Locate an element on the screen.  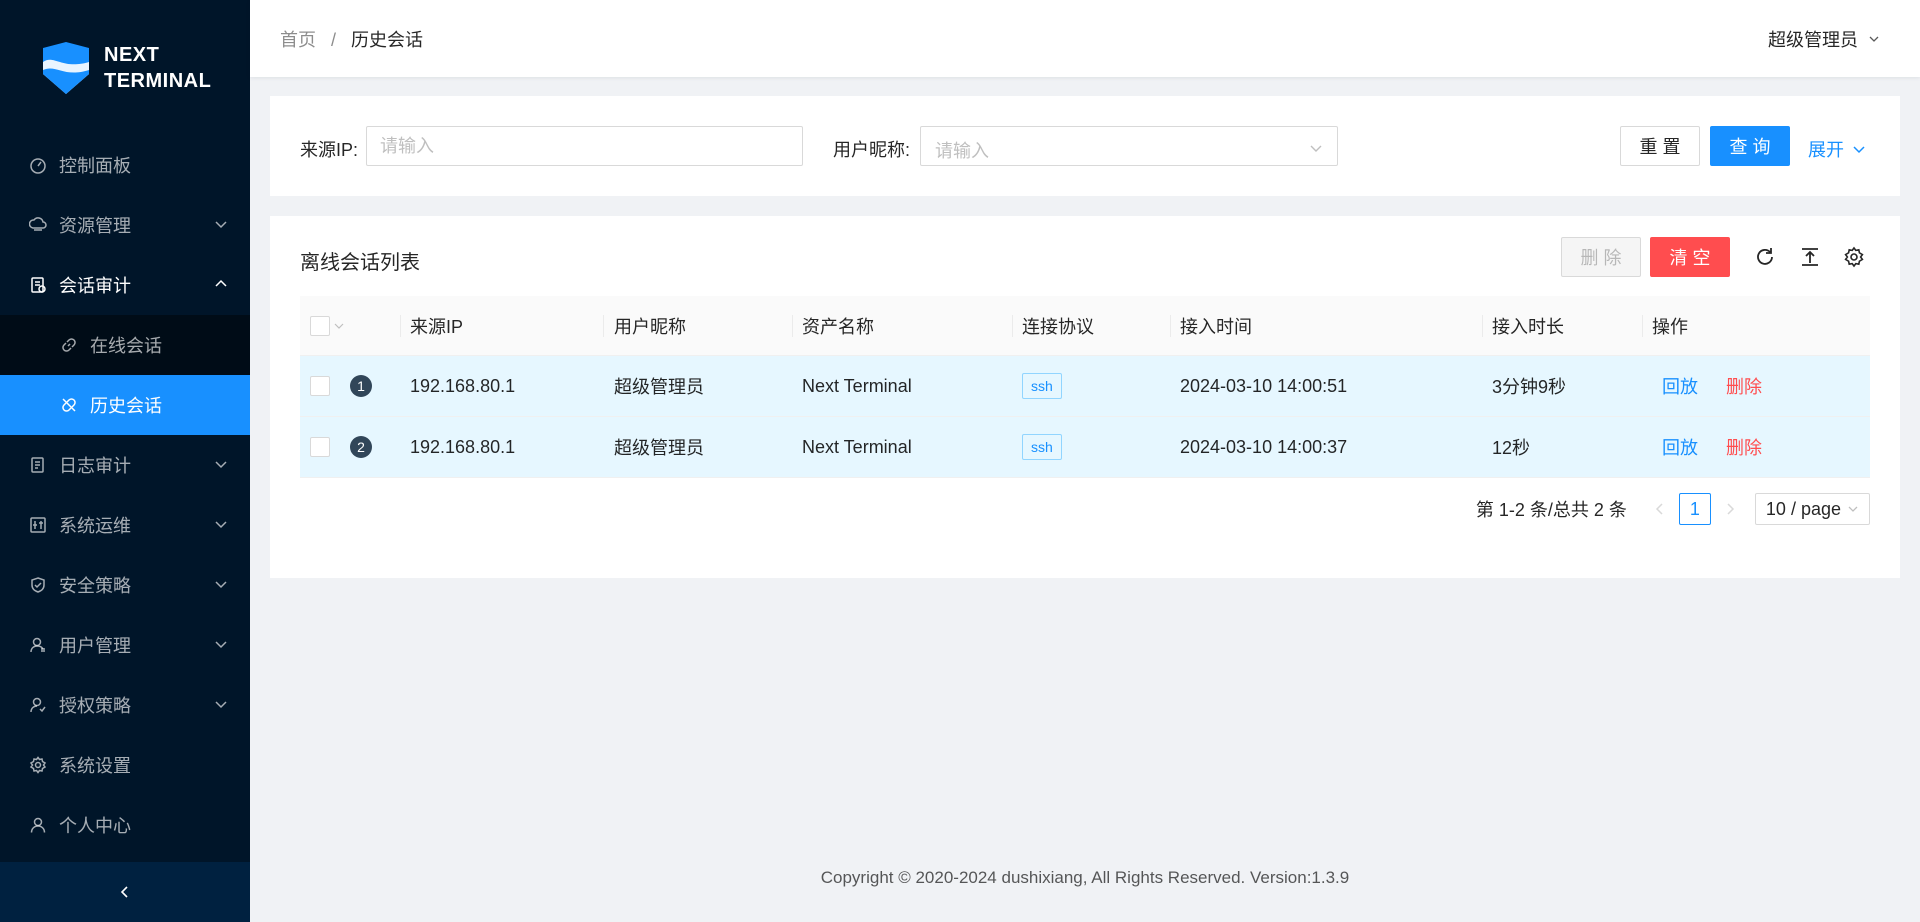
batch-delete-button: 删 除 is located at coordinates (1601, 257).